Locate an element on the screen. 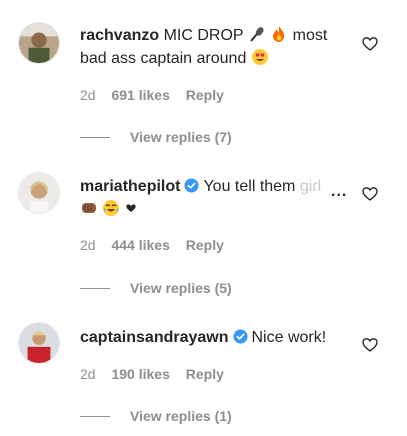 The image size is (407, 436). comment-text-part: You tell them is located at coordinates (249, 186).